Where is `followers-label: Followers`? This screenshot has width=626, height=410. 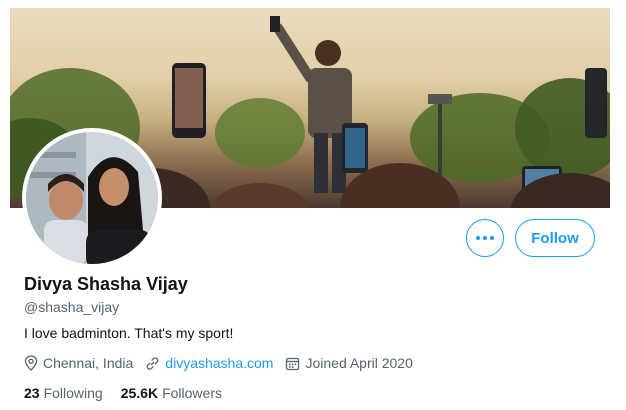
followers-label: Followers is located at coordinates (192, 393).